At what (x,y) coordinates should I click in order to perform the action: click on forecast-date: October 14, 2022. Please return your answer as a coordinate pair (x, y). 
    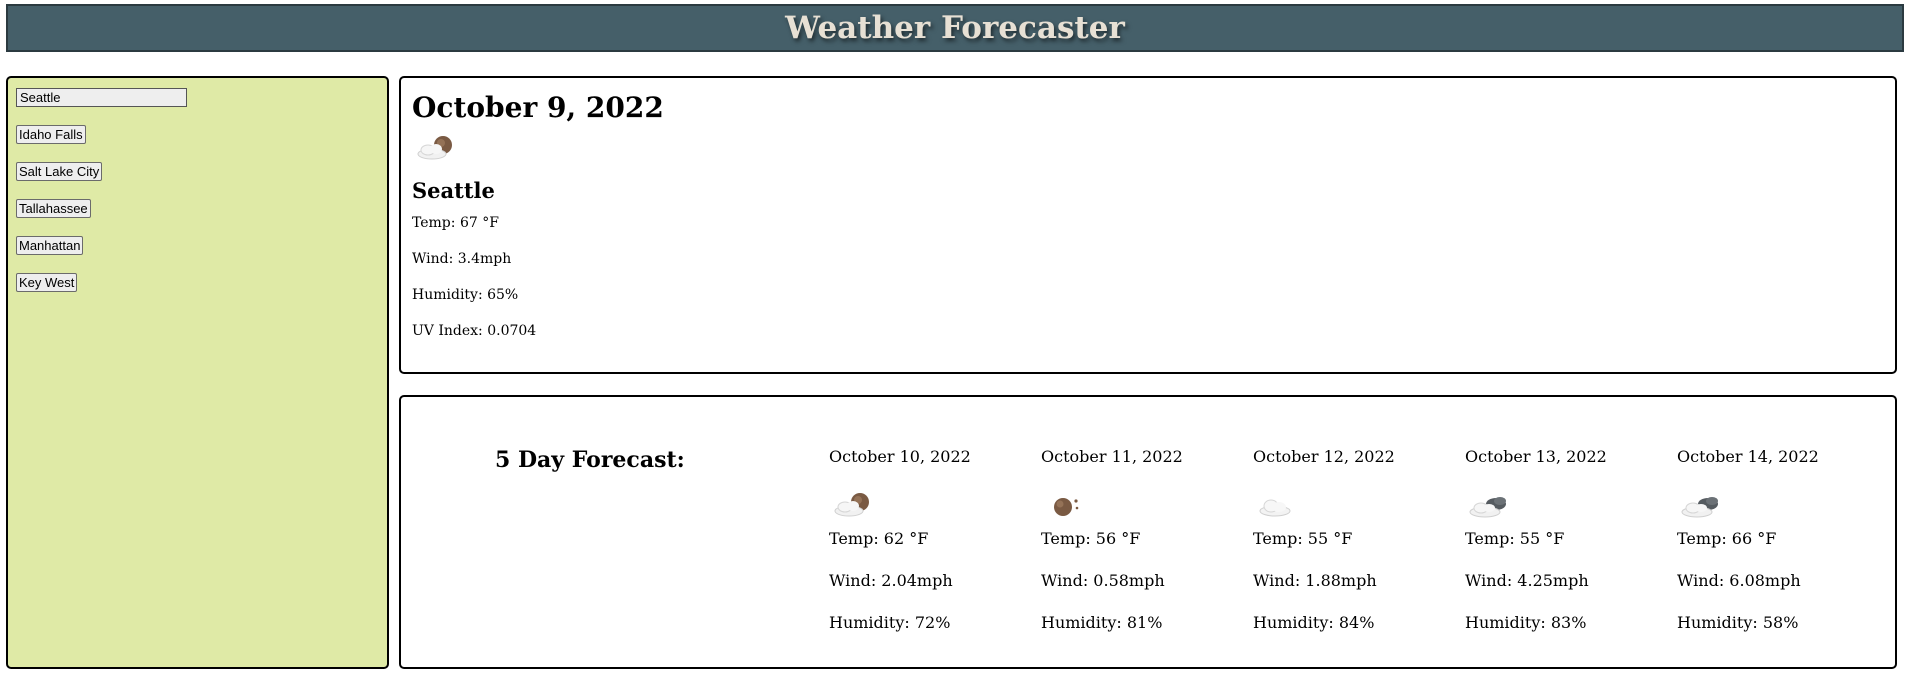
    Looking at the image, I should click on (1748, 456).